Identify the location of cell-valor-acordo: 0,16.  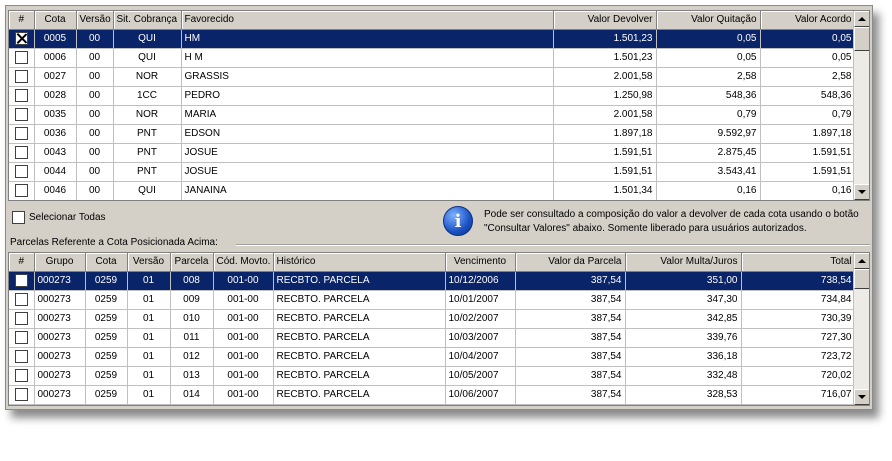
(808, 190).